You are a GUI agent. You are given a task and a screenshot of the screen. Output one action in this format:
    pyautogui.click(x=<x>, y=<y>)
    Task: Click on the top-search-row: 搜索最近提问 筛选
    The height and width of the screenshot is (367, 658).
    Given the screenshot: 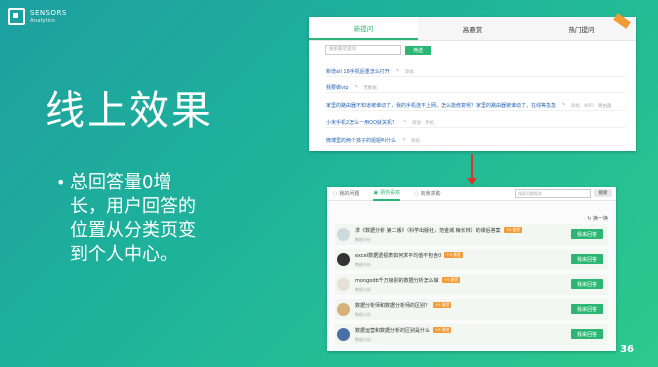 What is the action you would take?
    pyautogui.click(x=472, y=50)
    